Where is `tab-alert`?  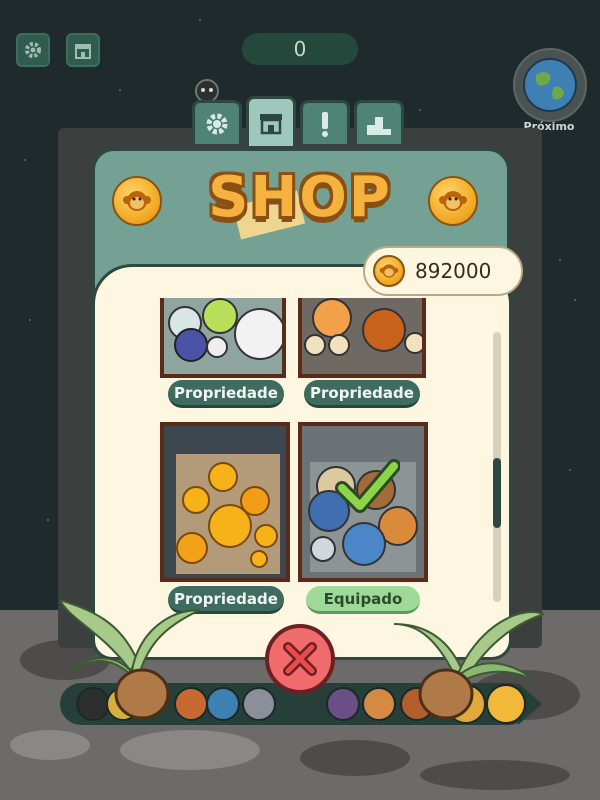 tab-alert is located at coordinates (325, 122).